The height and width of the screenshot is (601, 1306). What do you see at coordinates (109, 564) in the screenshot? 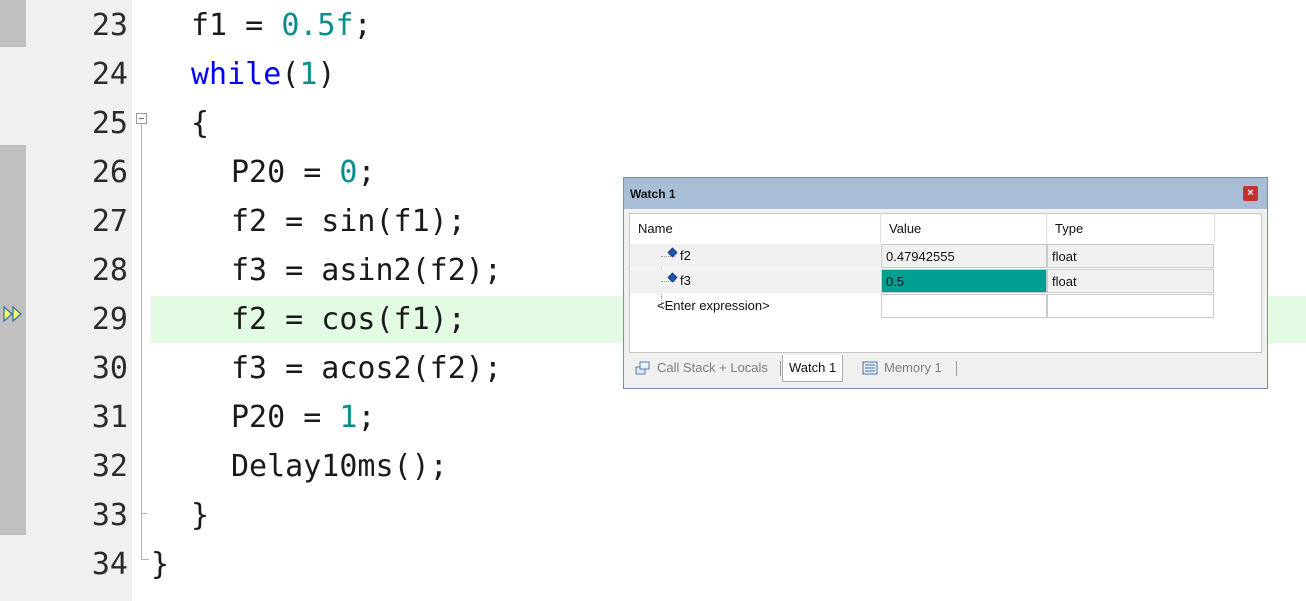
I see `line-number: 34` at bounding box center [109, 564].